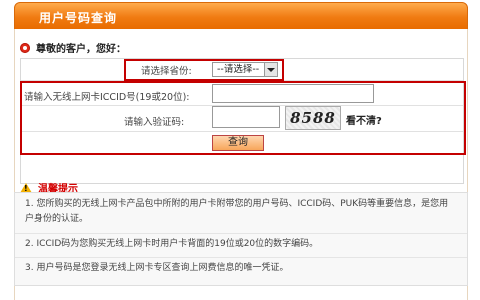 The height and width of the screenshot is (300, 480). What do you see at coordinates (241, 16) in the screenshot?
I see `page-title-bar: 用户号码查询` at bounding box center [241, 16].